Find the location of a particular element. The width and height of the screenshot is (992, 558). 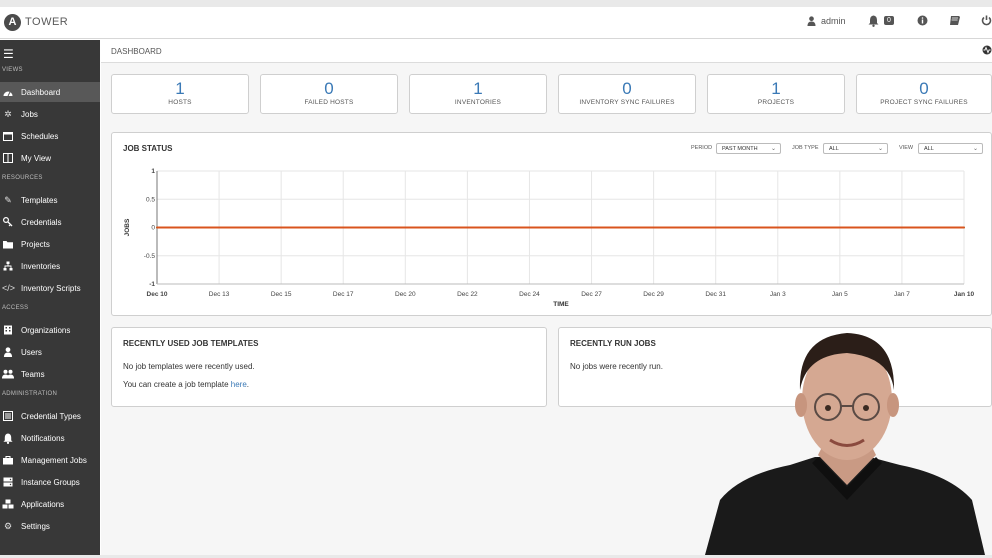

breadcrumb-bar: DASHBOARD is located at coordinates (546, 51).